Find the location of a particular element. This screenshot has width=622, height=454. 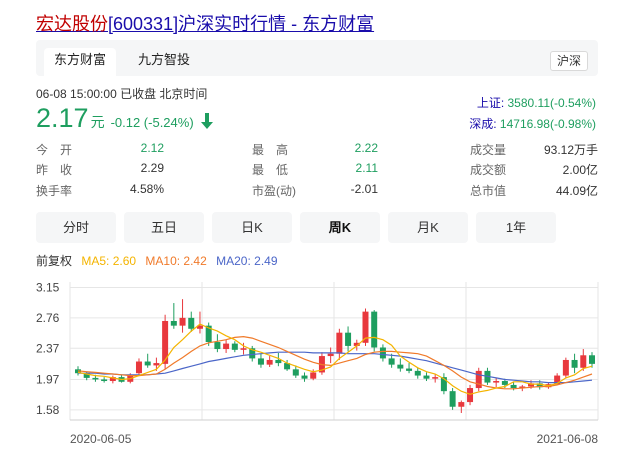

index-name: 上证: is located at coordinates (490, 103).